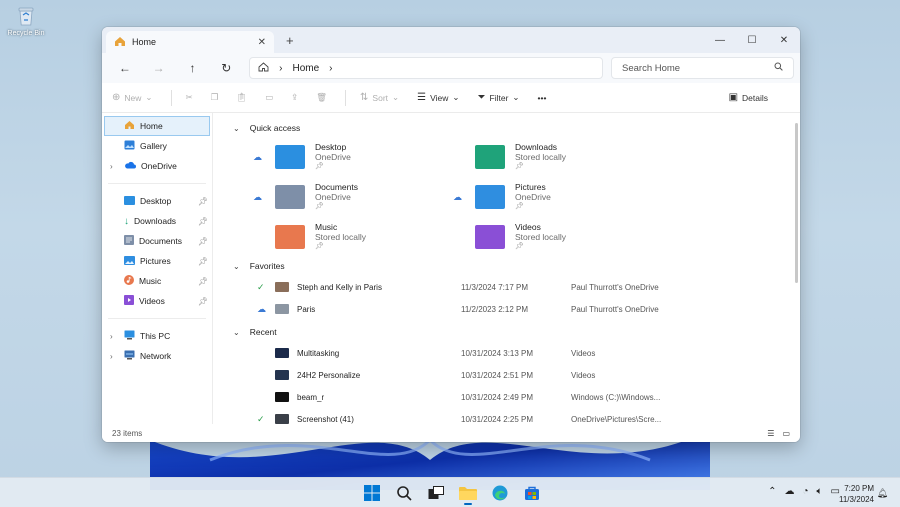  Describe the element at coordinates (157, 201) in the screenshot. I see `sidebar-item-desktop: Desktop 📌︎` at that location.